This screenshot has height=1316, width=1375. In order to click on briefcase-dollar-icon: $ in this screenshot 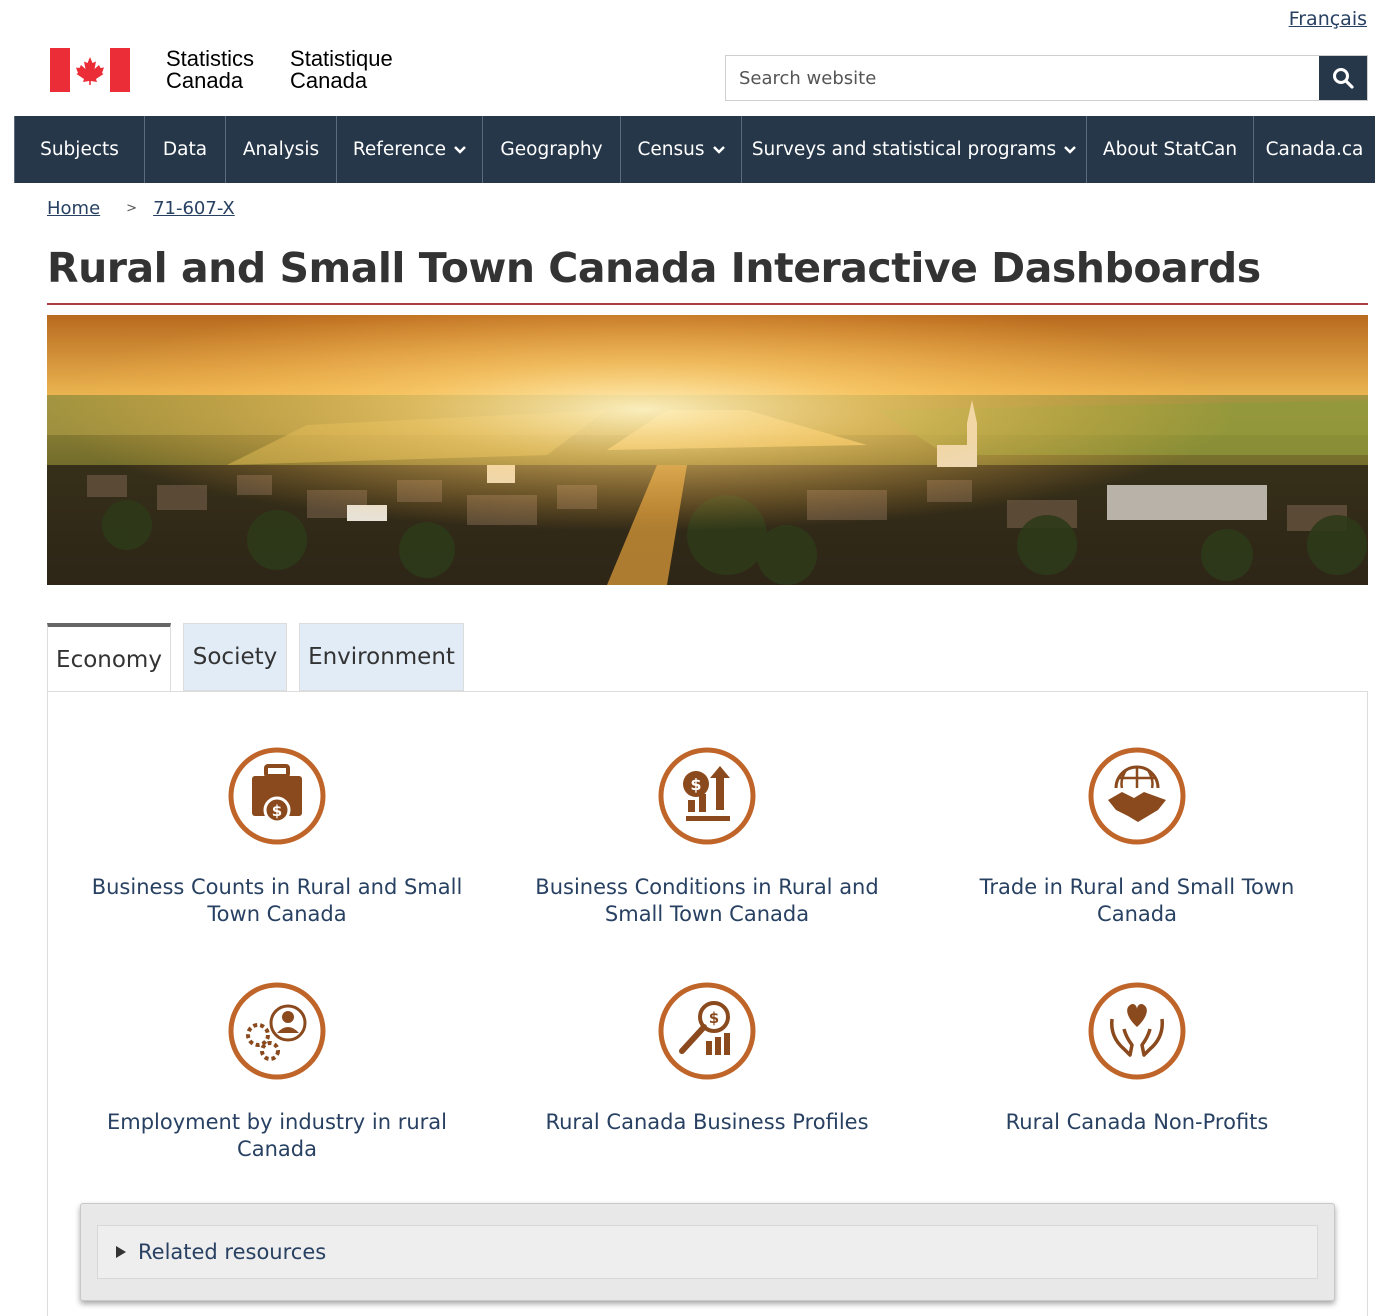, I will do `click(277, 796)`.